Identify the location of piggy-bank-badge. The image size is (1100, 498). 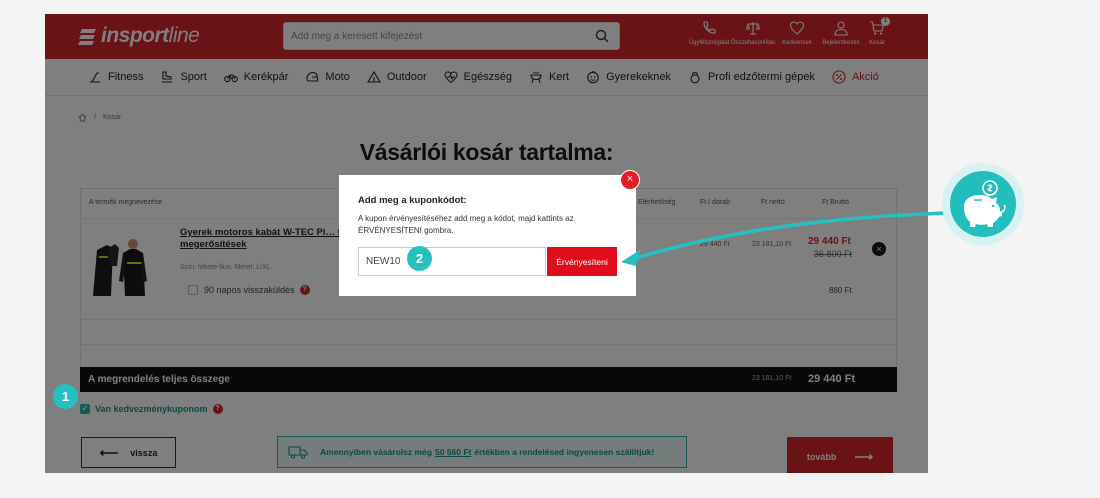
(983, 204).